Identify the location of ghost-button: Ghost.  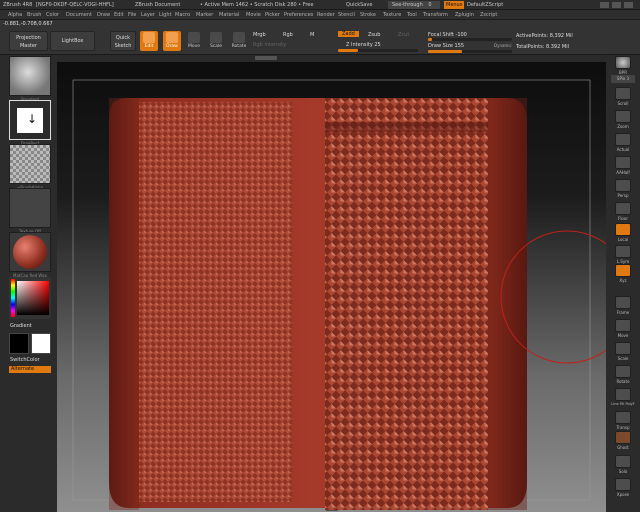
(623, 442).